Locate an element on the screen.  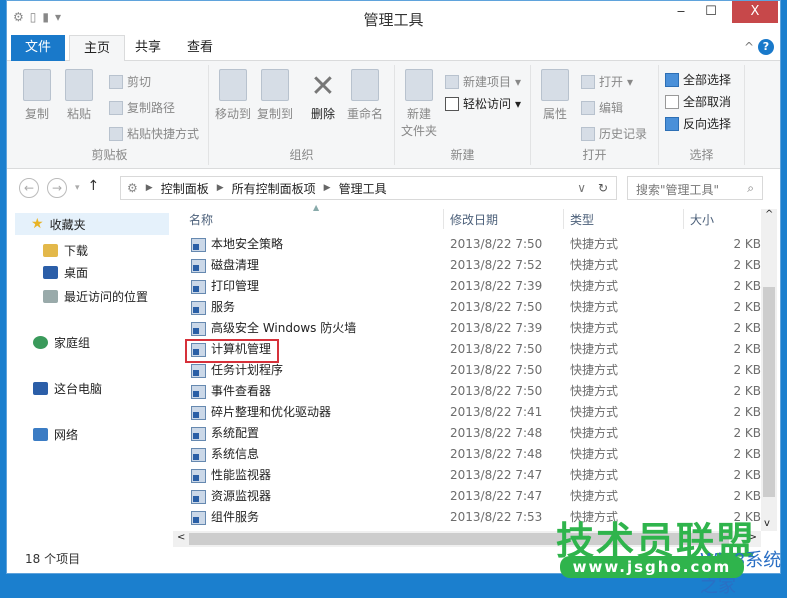
scroll-up-icon: ^ is located at coordinates (769, 214).